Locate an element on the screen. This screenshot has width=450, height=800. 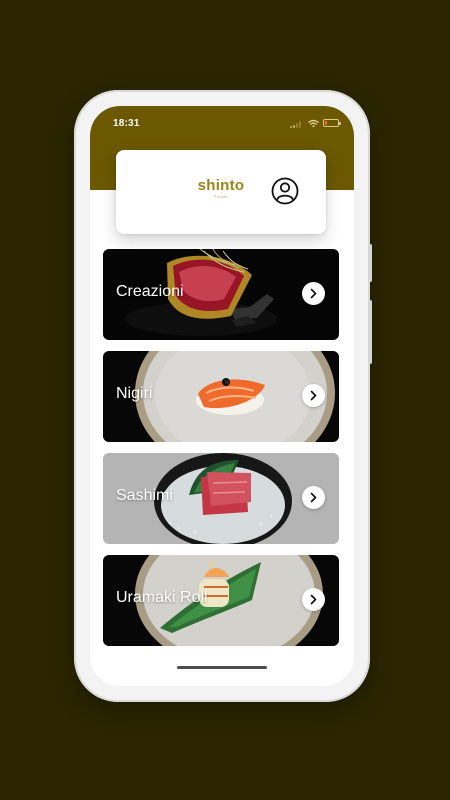
battery-icon is located at coordinates (332, 123).